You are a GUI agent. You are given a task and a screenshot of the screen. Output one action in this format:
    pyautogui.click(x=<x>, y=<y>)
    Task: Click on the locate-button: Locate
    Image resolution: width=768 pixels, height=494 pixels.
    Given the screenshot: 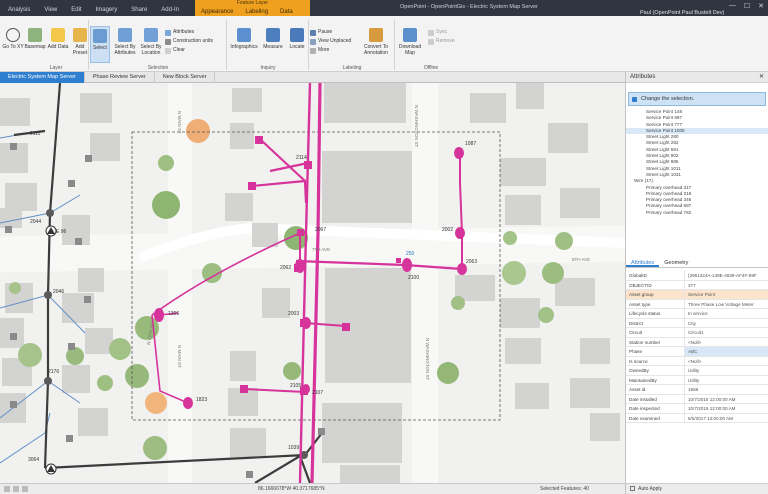 What is the action you would take?
    pyautogui.click(x=297, y=39)
    